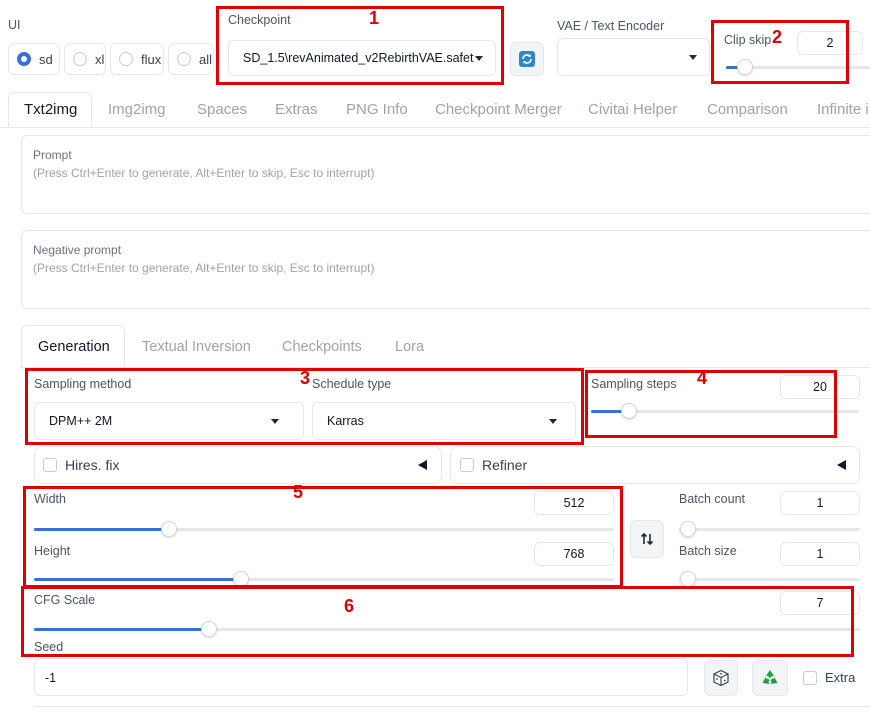  Describe the element at coordinates (151, 59) in the screenshot. I see `ui-radio-flux-label: flux` at that location.